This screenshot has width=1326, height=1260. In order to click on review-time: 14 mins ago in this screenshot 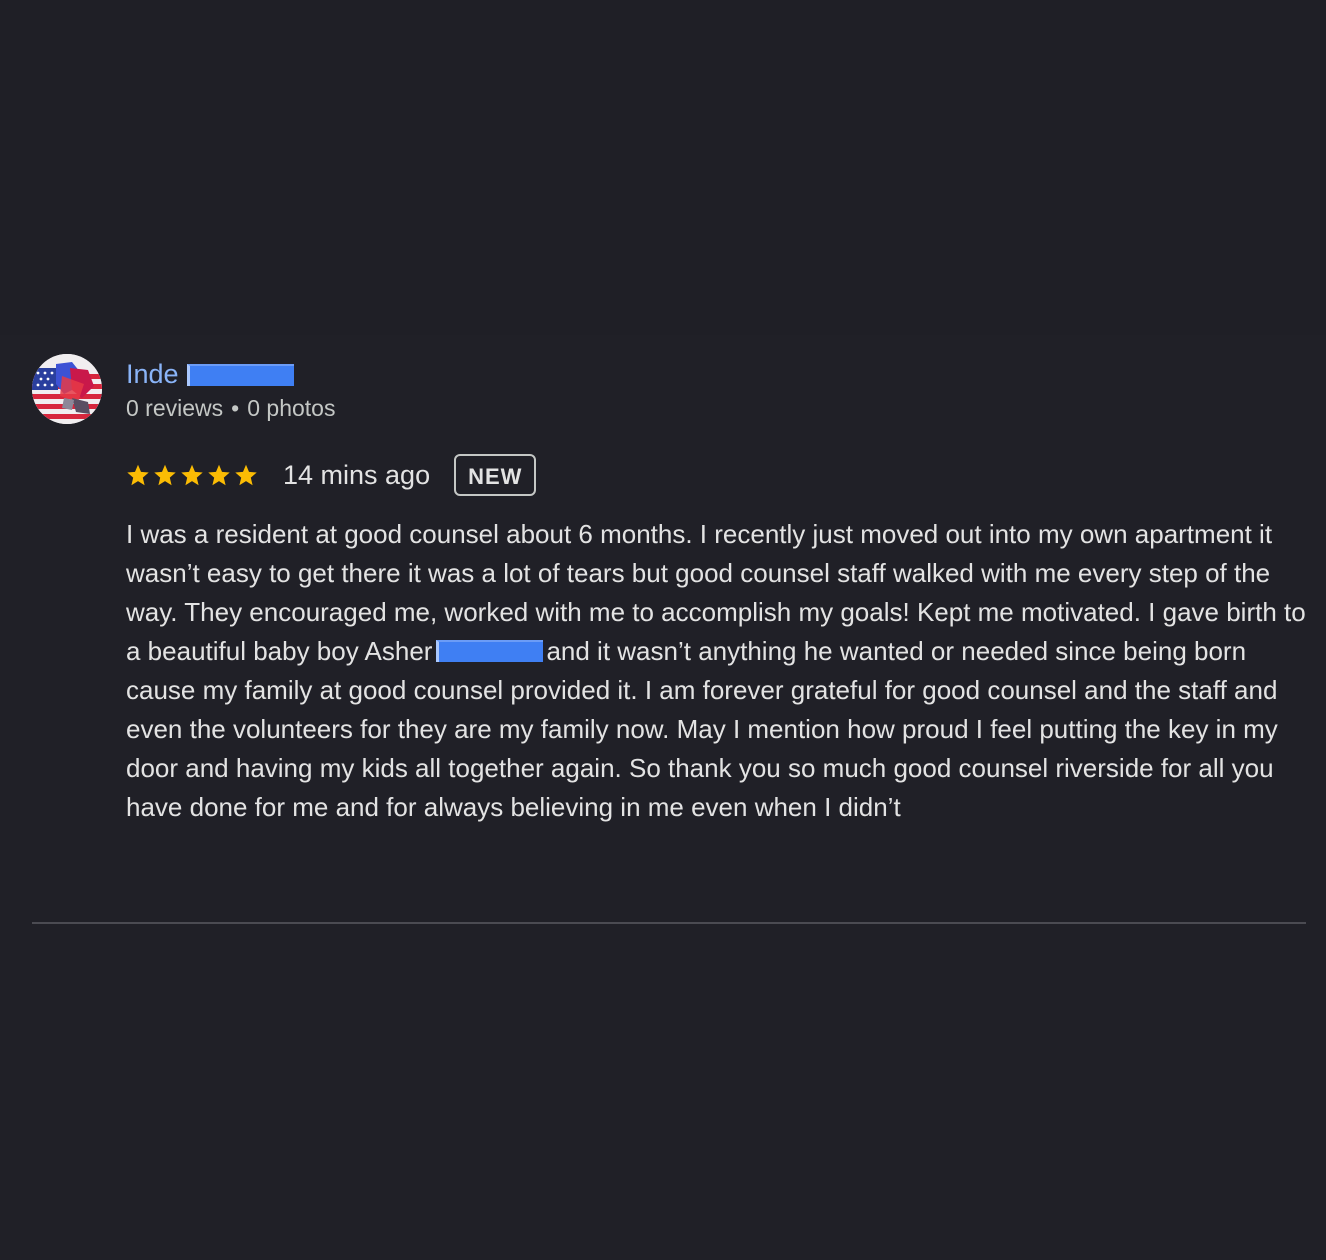, I will do `click(357, 474)`.